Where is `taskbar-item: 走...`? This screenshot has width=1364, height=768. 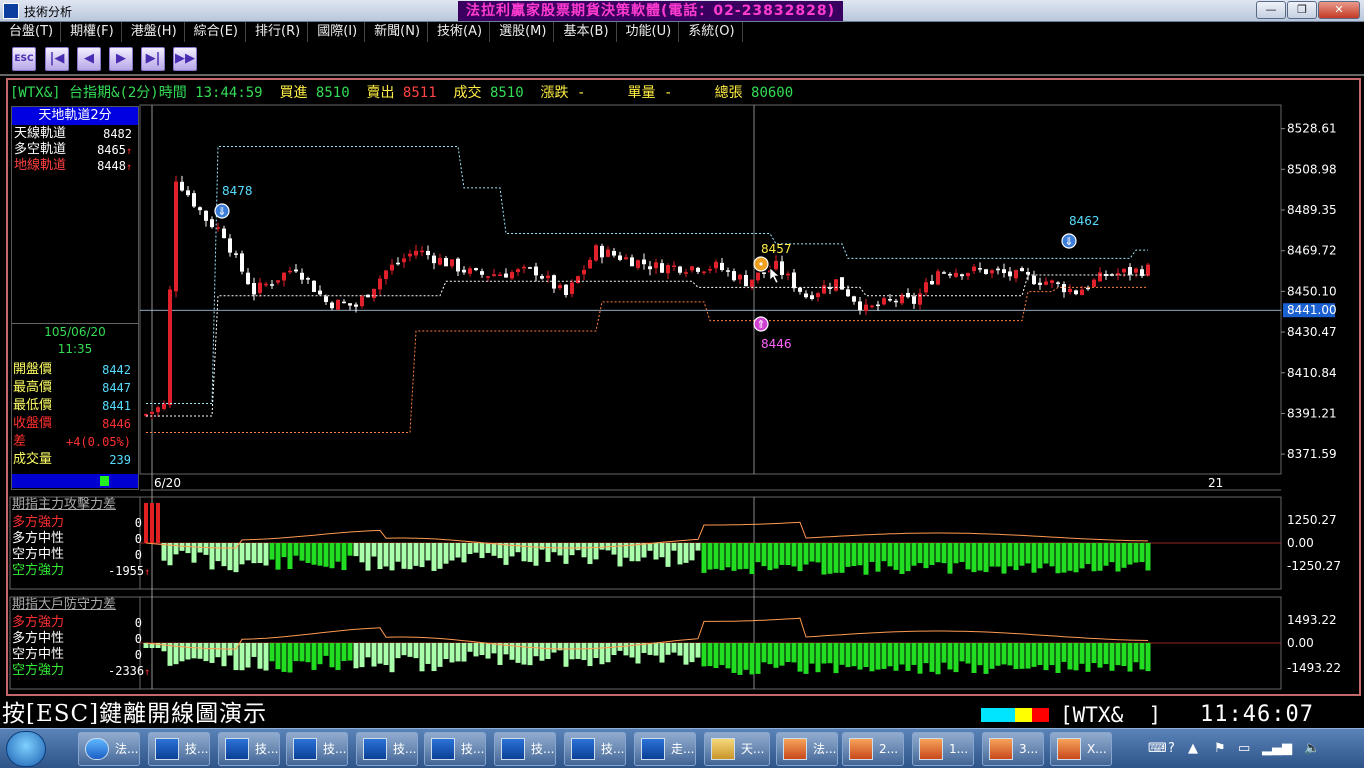 taskbar-item: 走... is located at coordinates (665, 749).